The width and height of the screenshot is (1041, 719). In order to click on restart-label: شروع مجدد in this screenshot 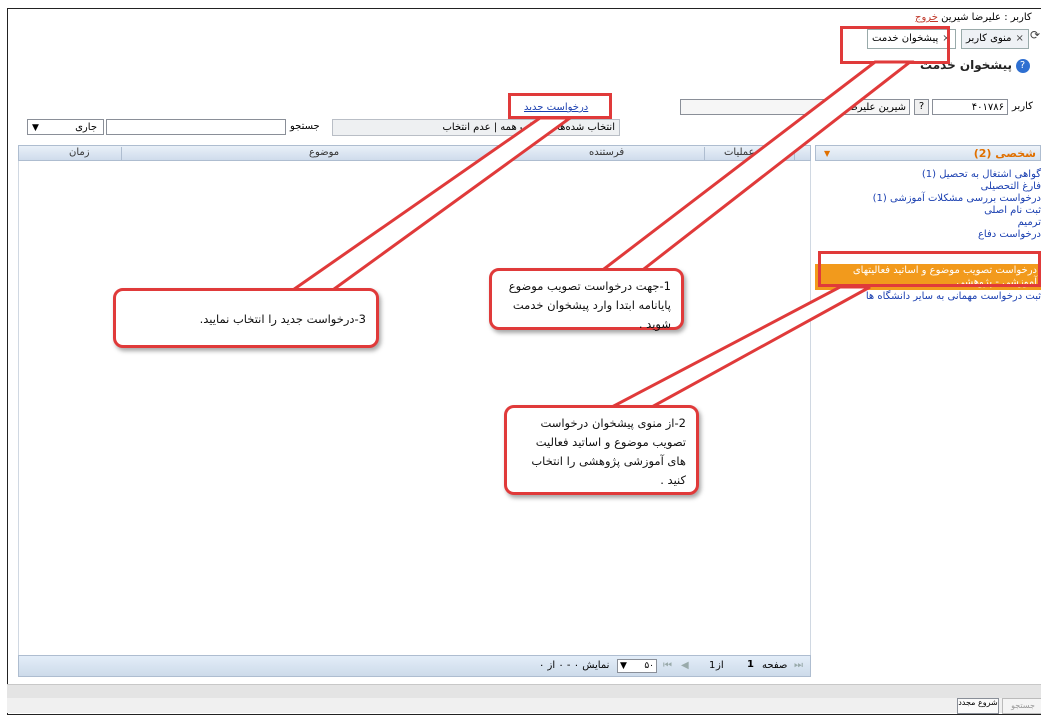, I will do `click(978, 702)`.